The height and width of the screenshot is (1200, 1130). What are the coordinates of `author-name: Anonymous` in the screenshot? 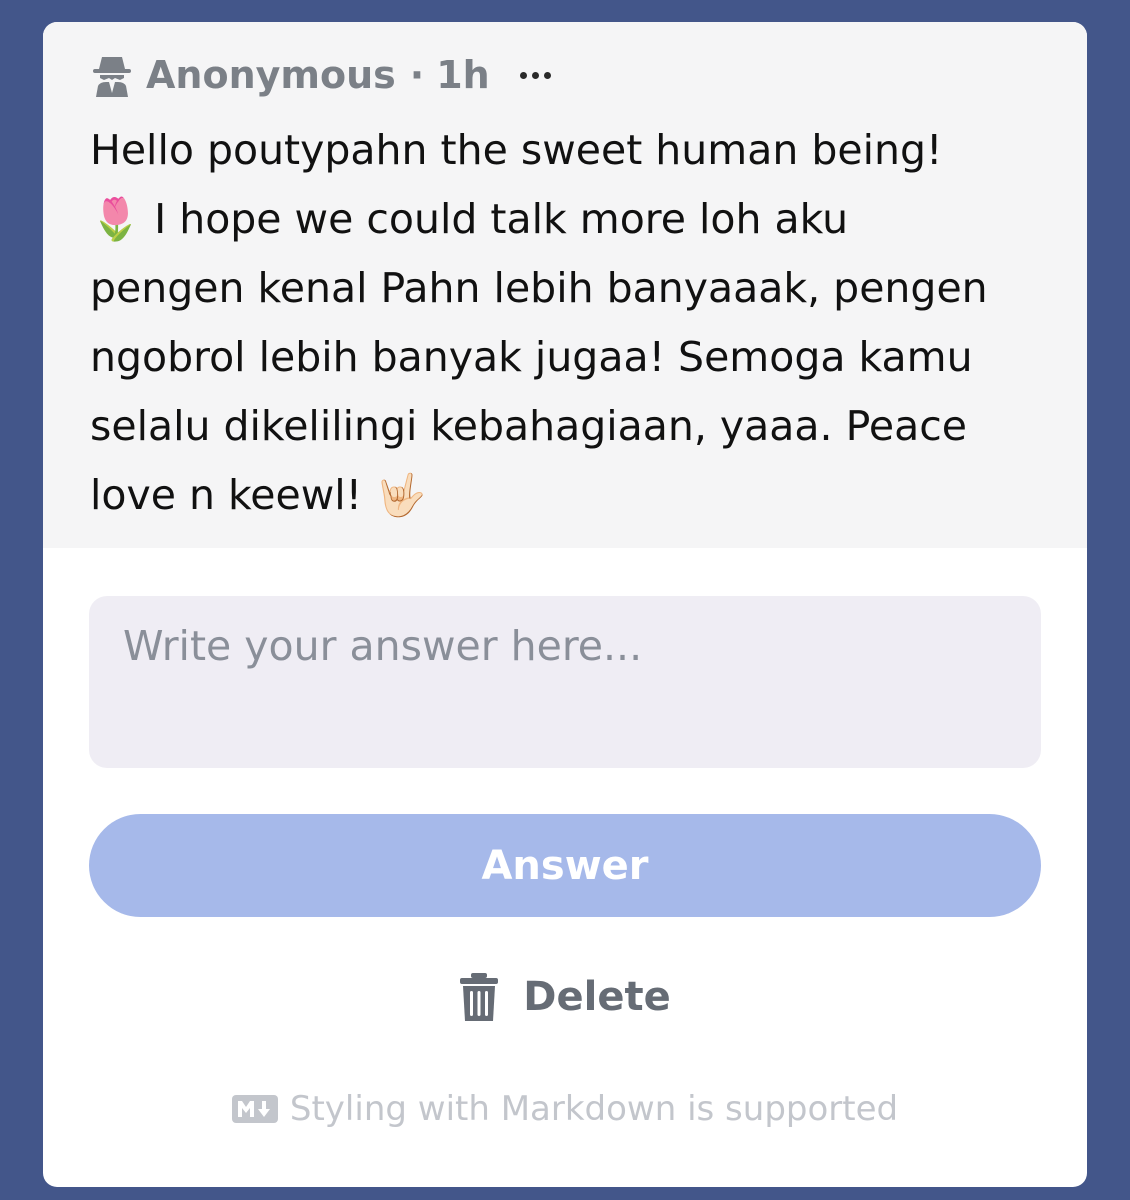 It's located at (271, 75).